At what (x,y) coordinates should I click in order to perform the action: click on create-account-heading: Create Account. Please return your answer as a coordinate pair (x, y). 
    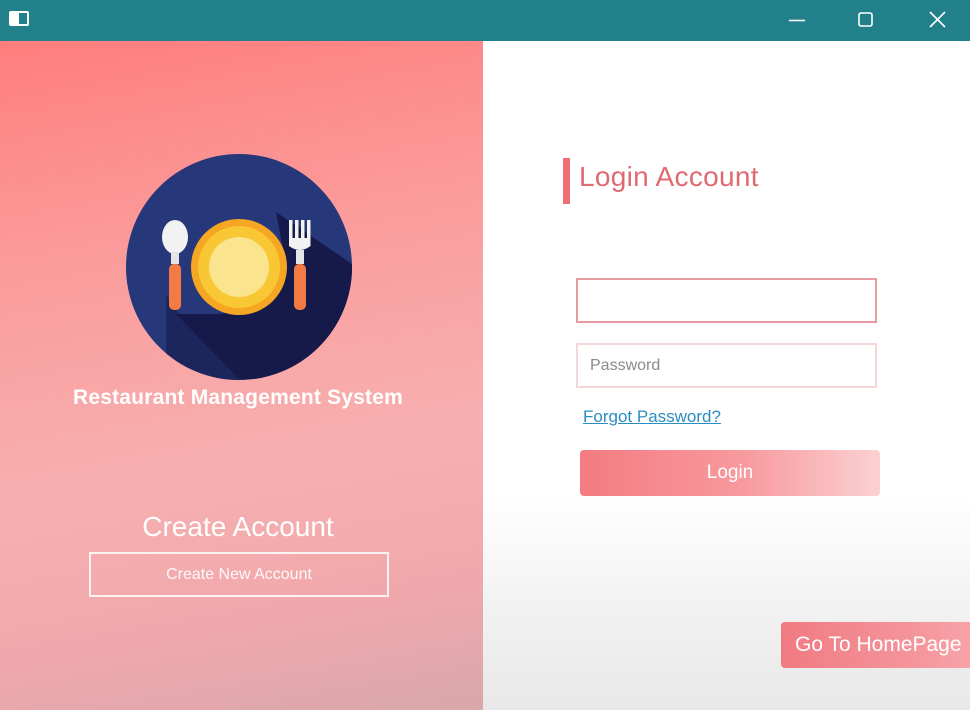
    Looking at the image, I should click on (238, 526).